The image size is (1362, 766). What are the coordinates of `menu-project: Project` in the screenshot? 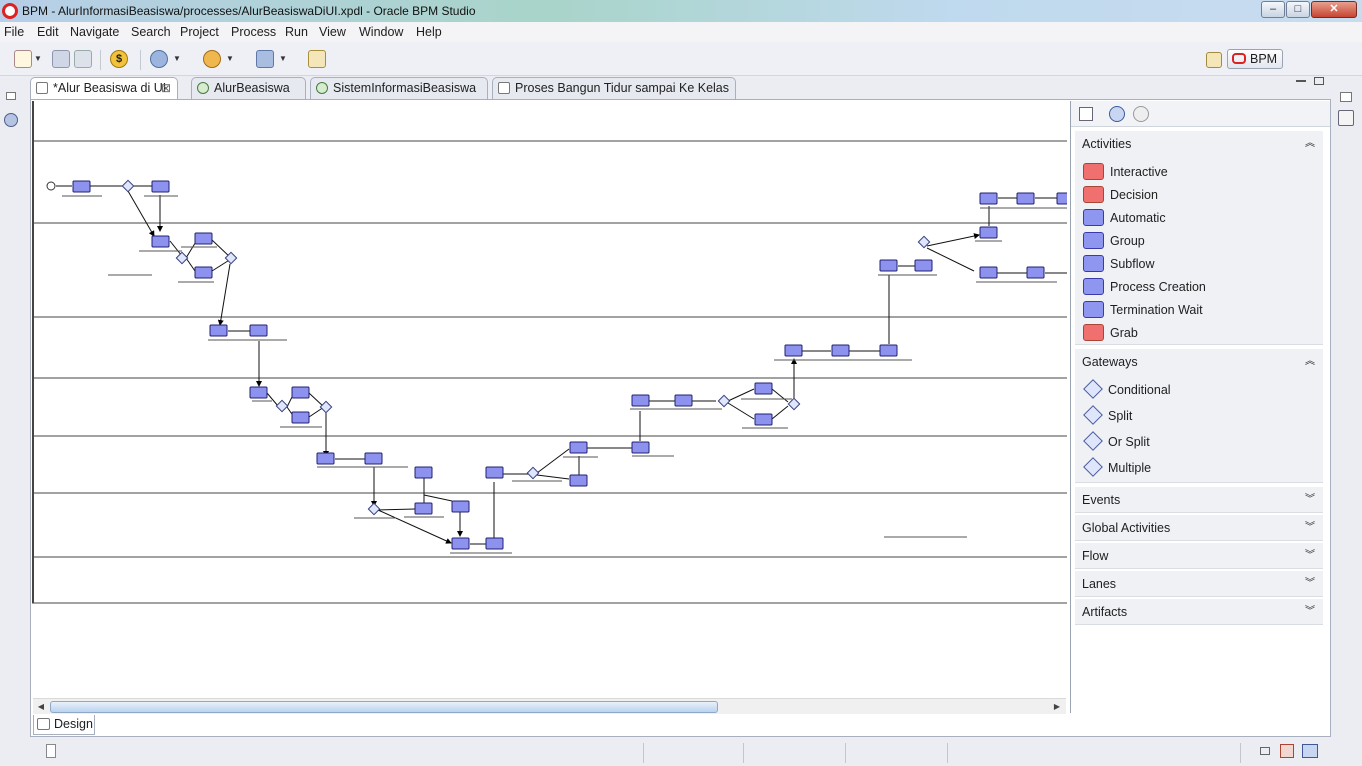 It's located at (199, 32).